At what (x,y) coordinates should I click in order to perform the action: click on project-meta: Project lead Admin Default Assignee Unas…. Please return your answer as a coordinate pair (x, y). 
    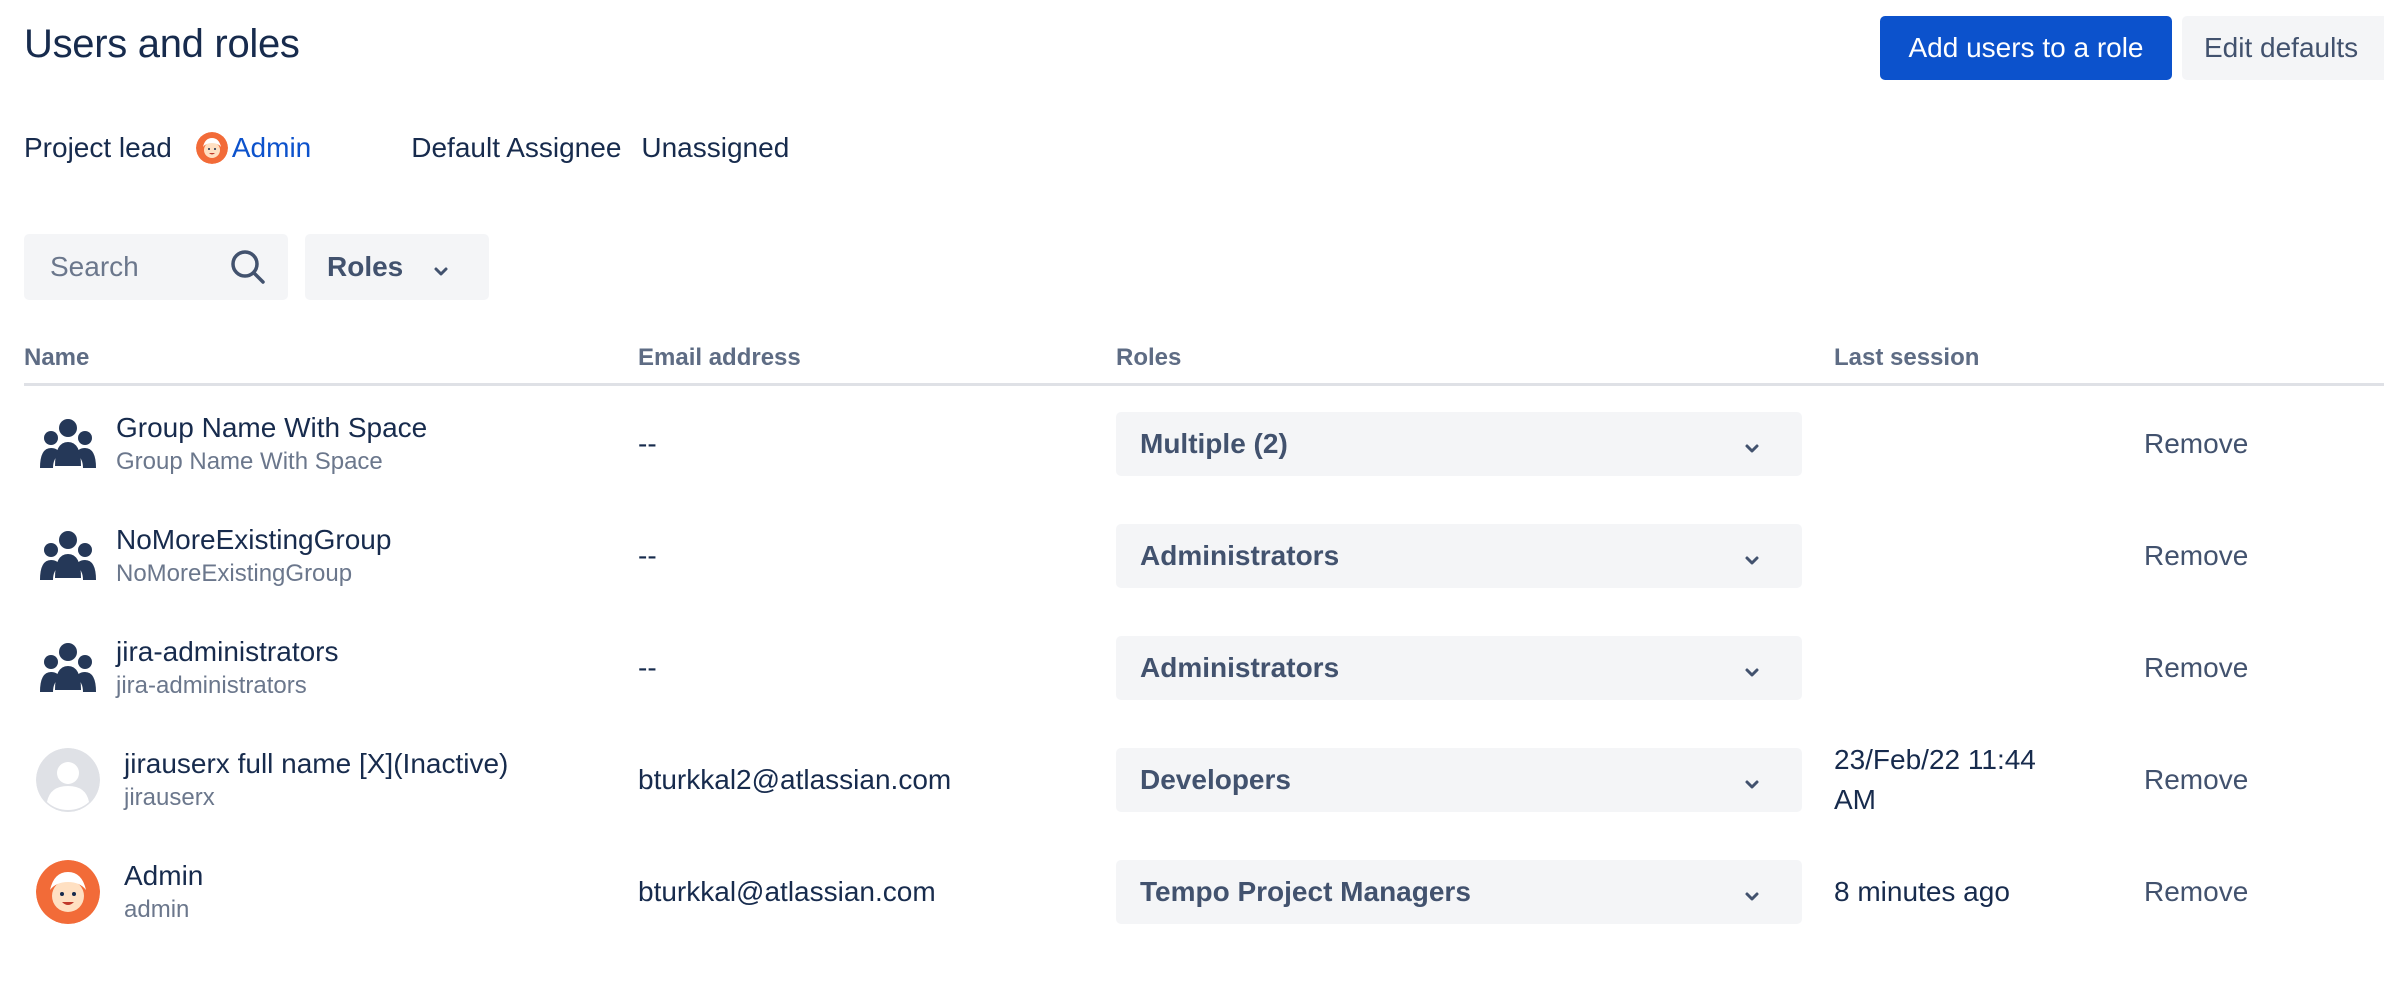
    Looking at the image, I should click on (406, 148).